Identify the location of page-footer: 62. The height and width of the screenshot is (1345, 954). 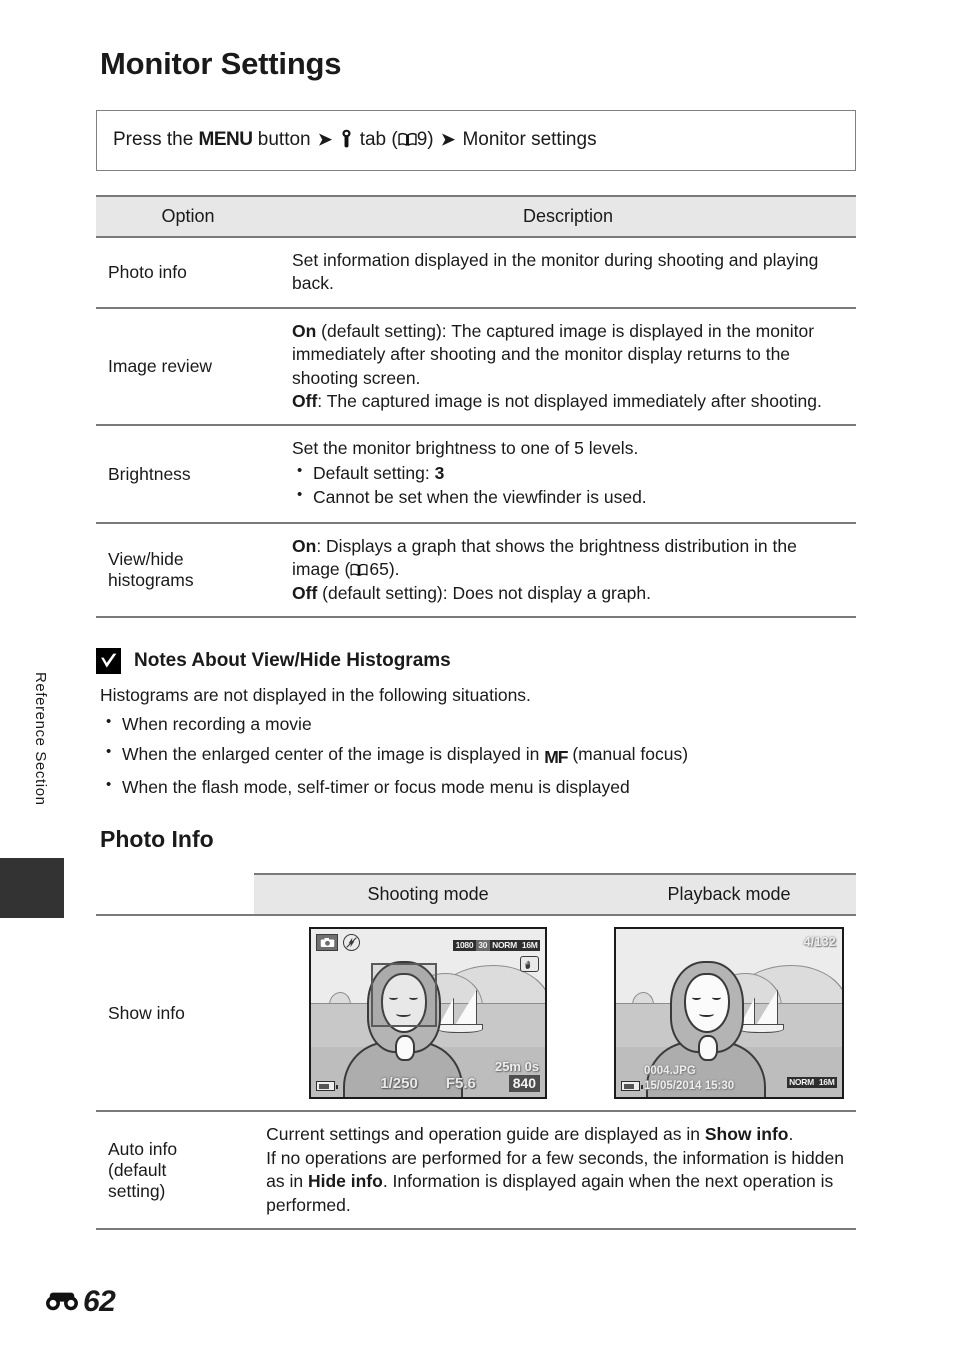
(80, 1302).